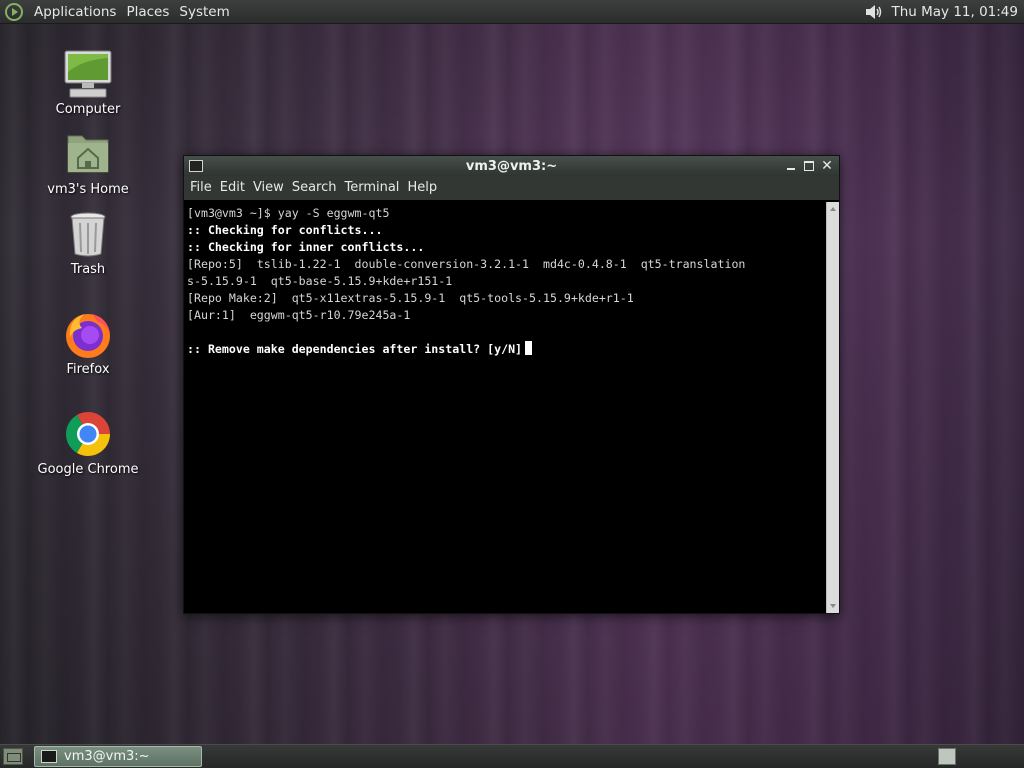  Describe the element at coordinates (506, 213) in the screenshot. I see `terminal-line: [vm3@vm3 ~]$ yay -S eggwm-qt5` at that location.